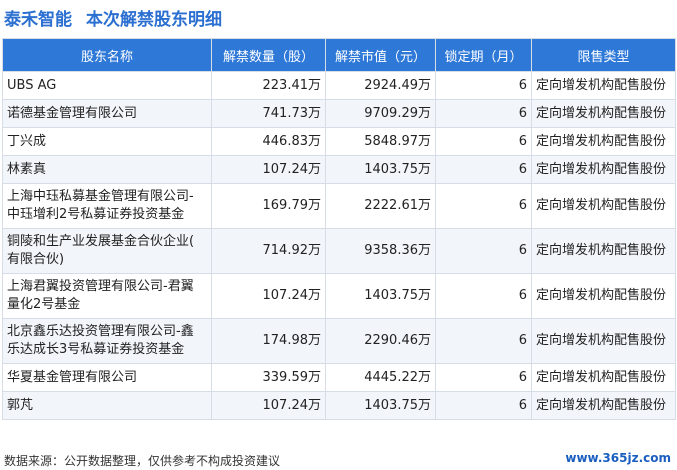 The height and width of the screenshot is (470, 677). I want to click on company-name: 泰禾智能, so click(38, 19).